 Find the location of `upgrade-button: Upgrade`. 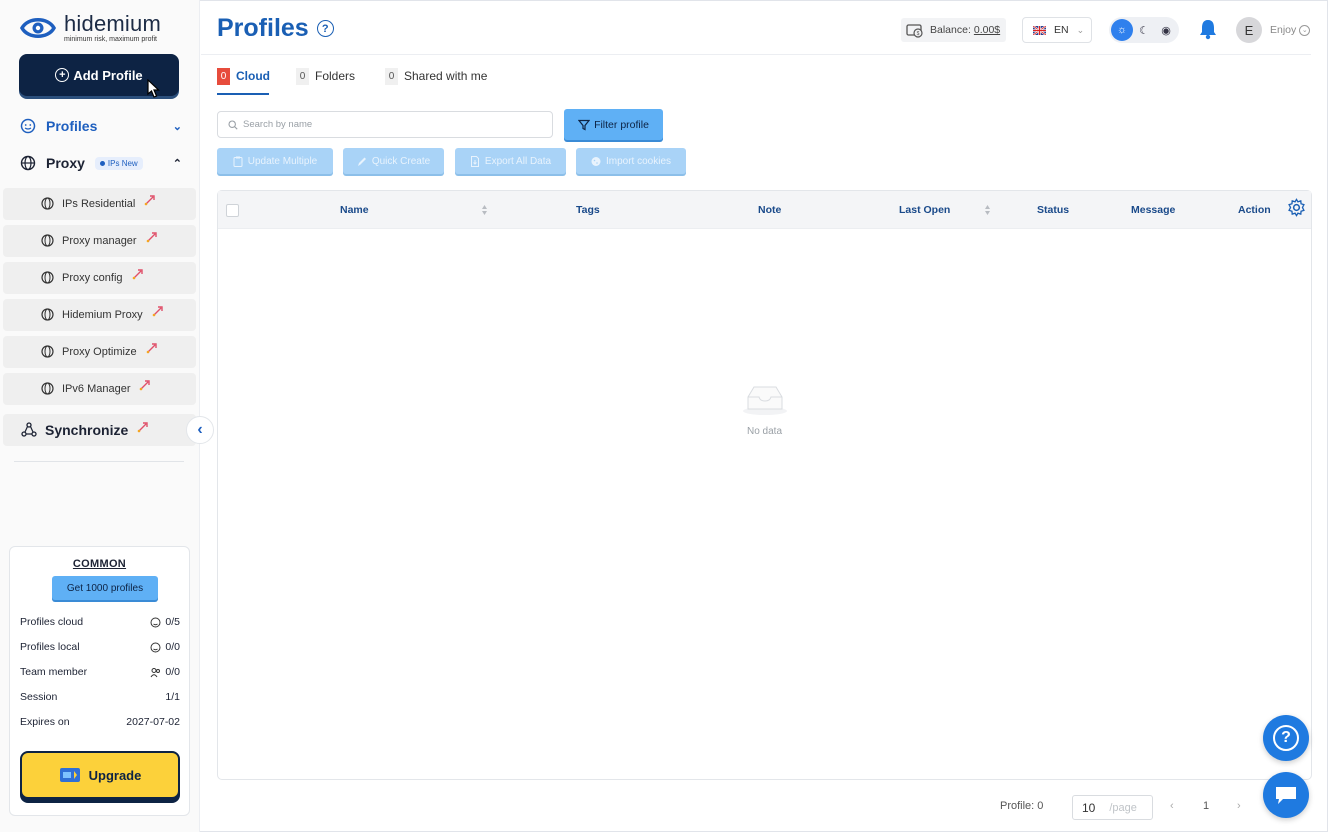

upgrade-button: Upgrade is located at coordinates (100, 775).